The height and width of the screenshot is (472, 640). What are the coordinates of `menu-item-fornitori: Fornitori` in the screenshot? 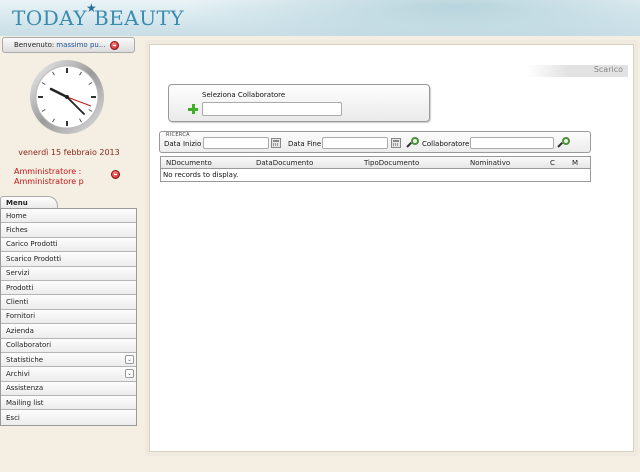 It's located at (68, 317).